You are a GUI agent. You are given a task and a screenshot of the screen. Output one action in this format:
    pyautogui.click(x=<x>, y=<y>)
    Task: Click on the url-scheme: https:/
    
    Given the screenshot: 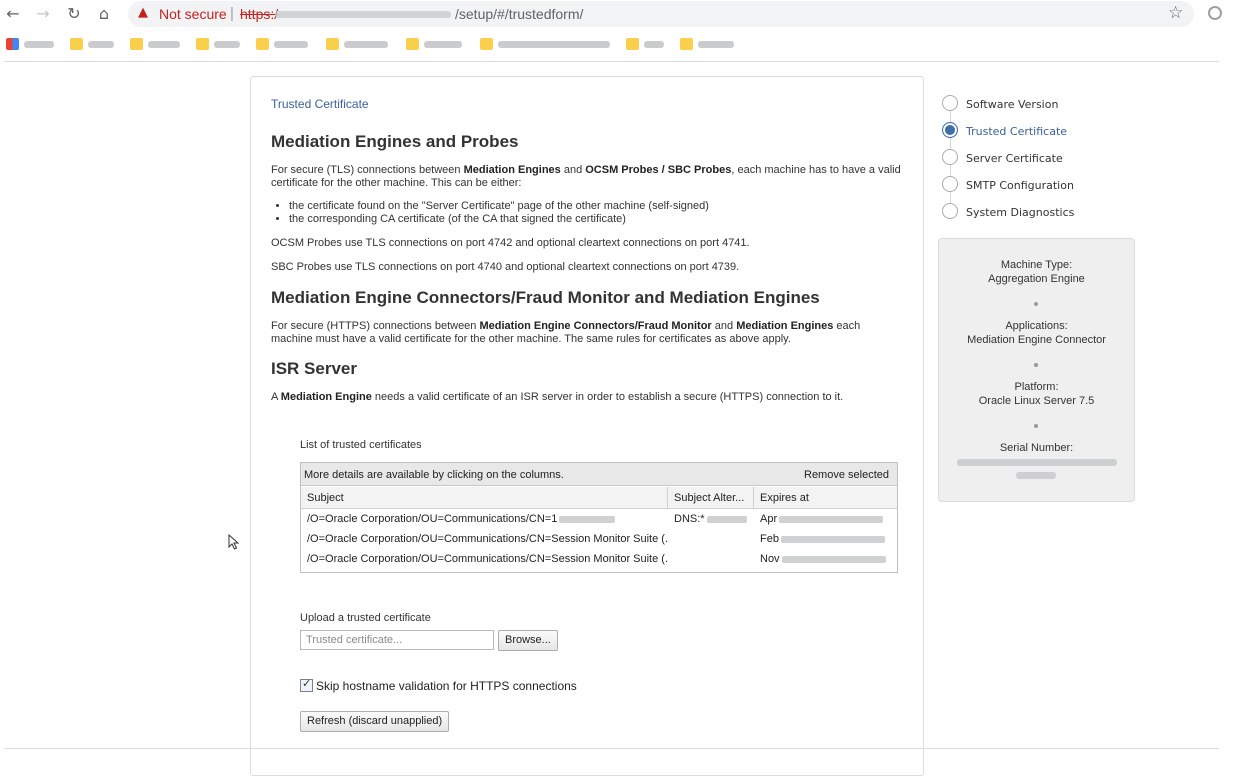 What is the action you would take?
    pyautogui.click(x=259, y=14)
    